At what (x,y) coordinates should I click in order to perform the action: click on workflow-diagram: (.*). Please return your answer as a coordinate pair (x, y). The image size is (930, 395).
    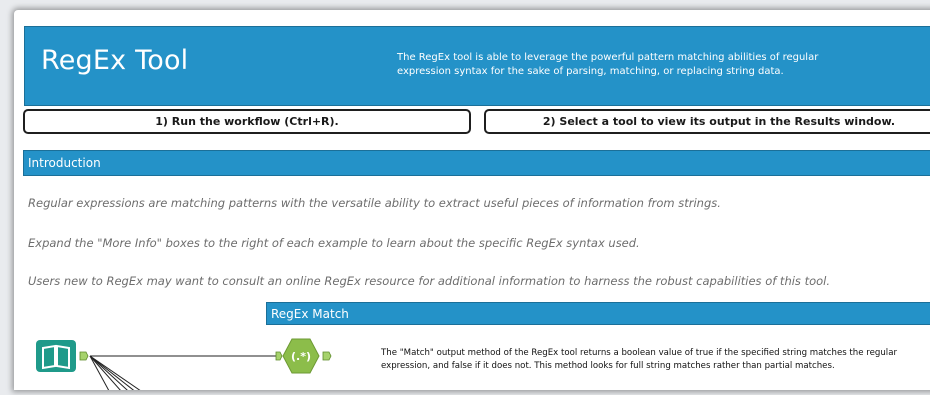
    Looking at the image, I should click on (184, 364).